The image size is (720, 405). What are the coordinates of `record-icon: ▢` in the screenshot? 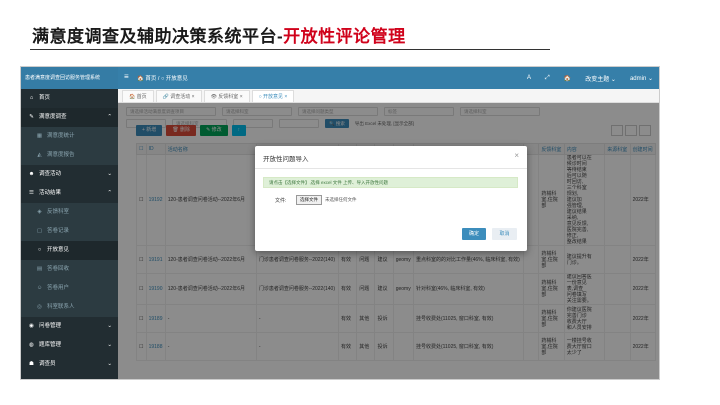 It's located at (39, 231).